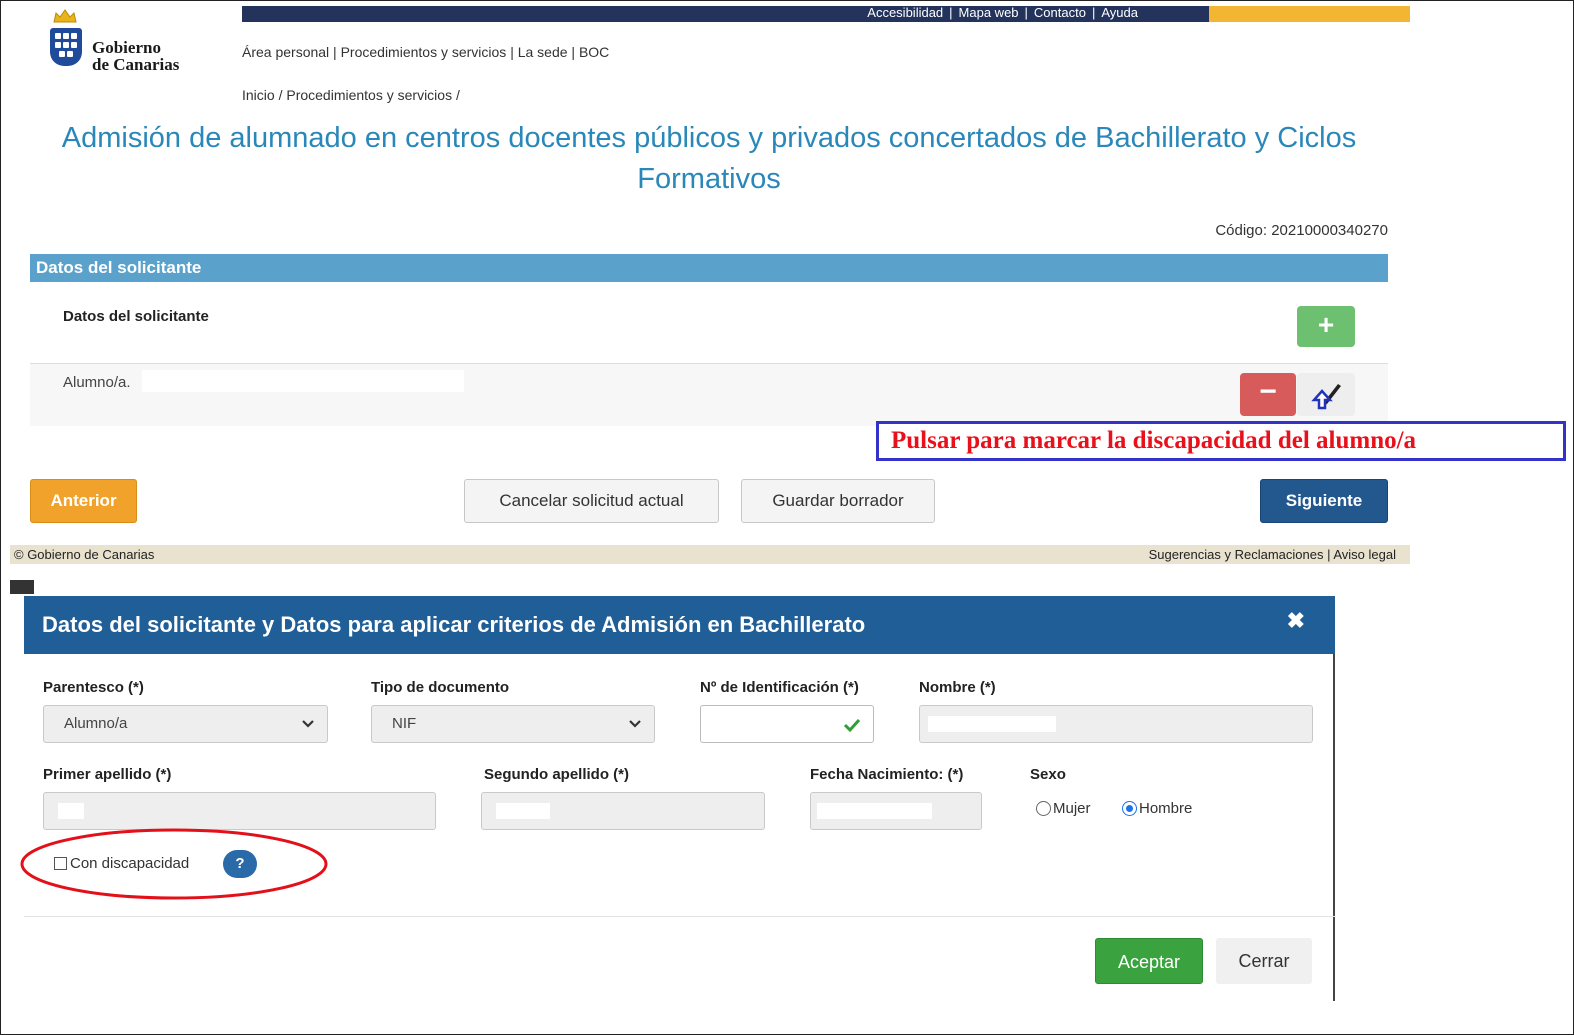 The height and width of the screenshot is (1035, 1574). I want to click on highlight-ellipse, so click(174, 864).